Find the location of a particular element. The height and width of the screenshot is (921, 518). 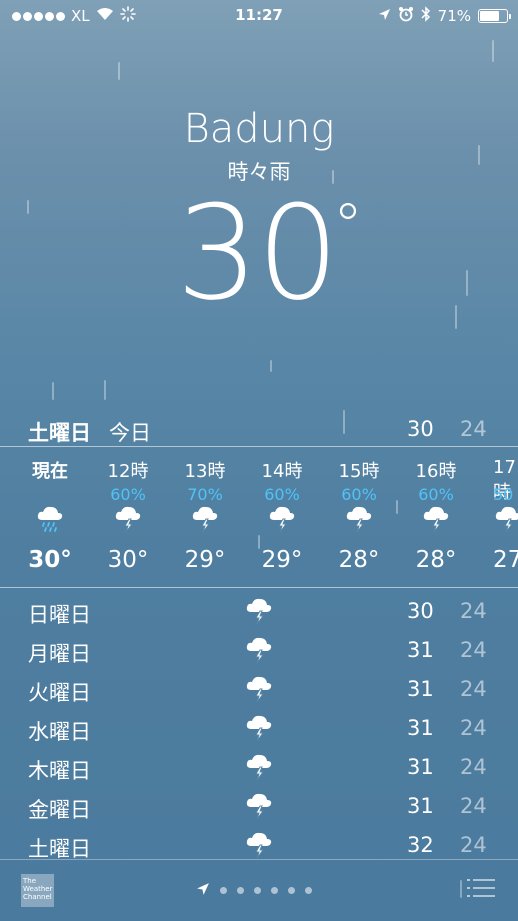

list-item: 金曜日 31 24 is located at coordinates (259, 808).